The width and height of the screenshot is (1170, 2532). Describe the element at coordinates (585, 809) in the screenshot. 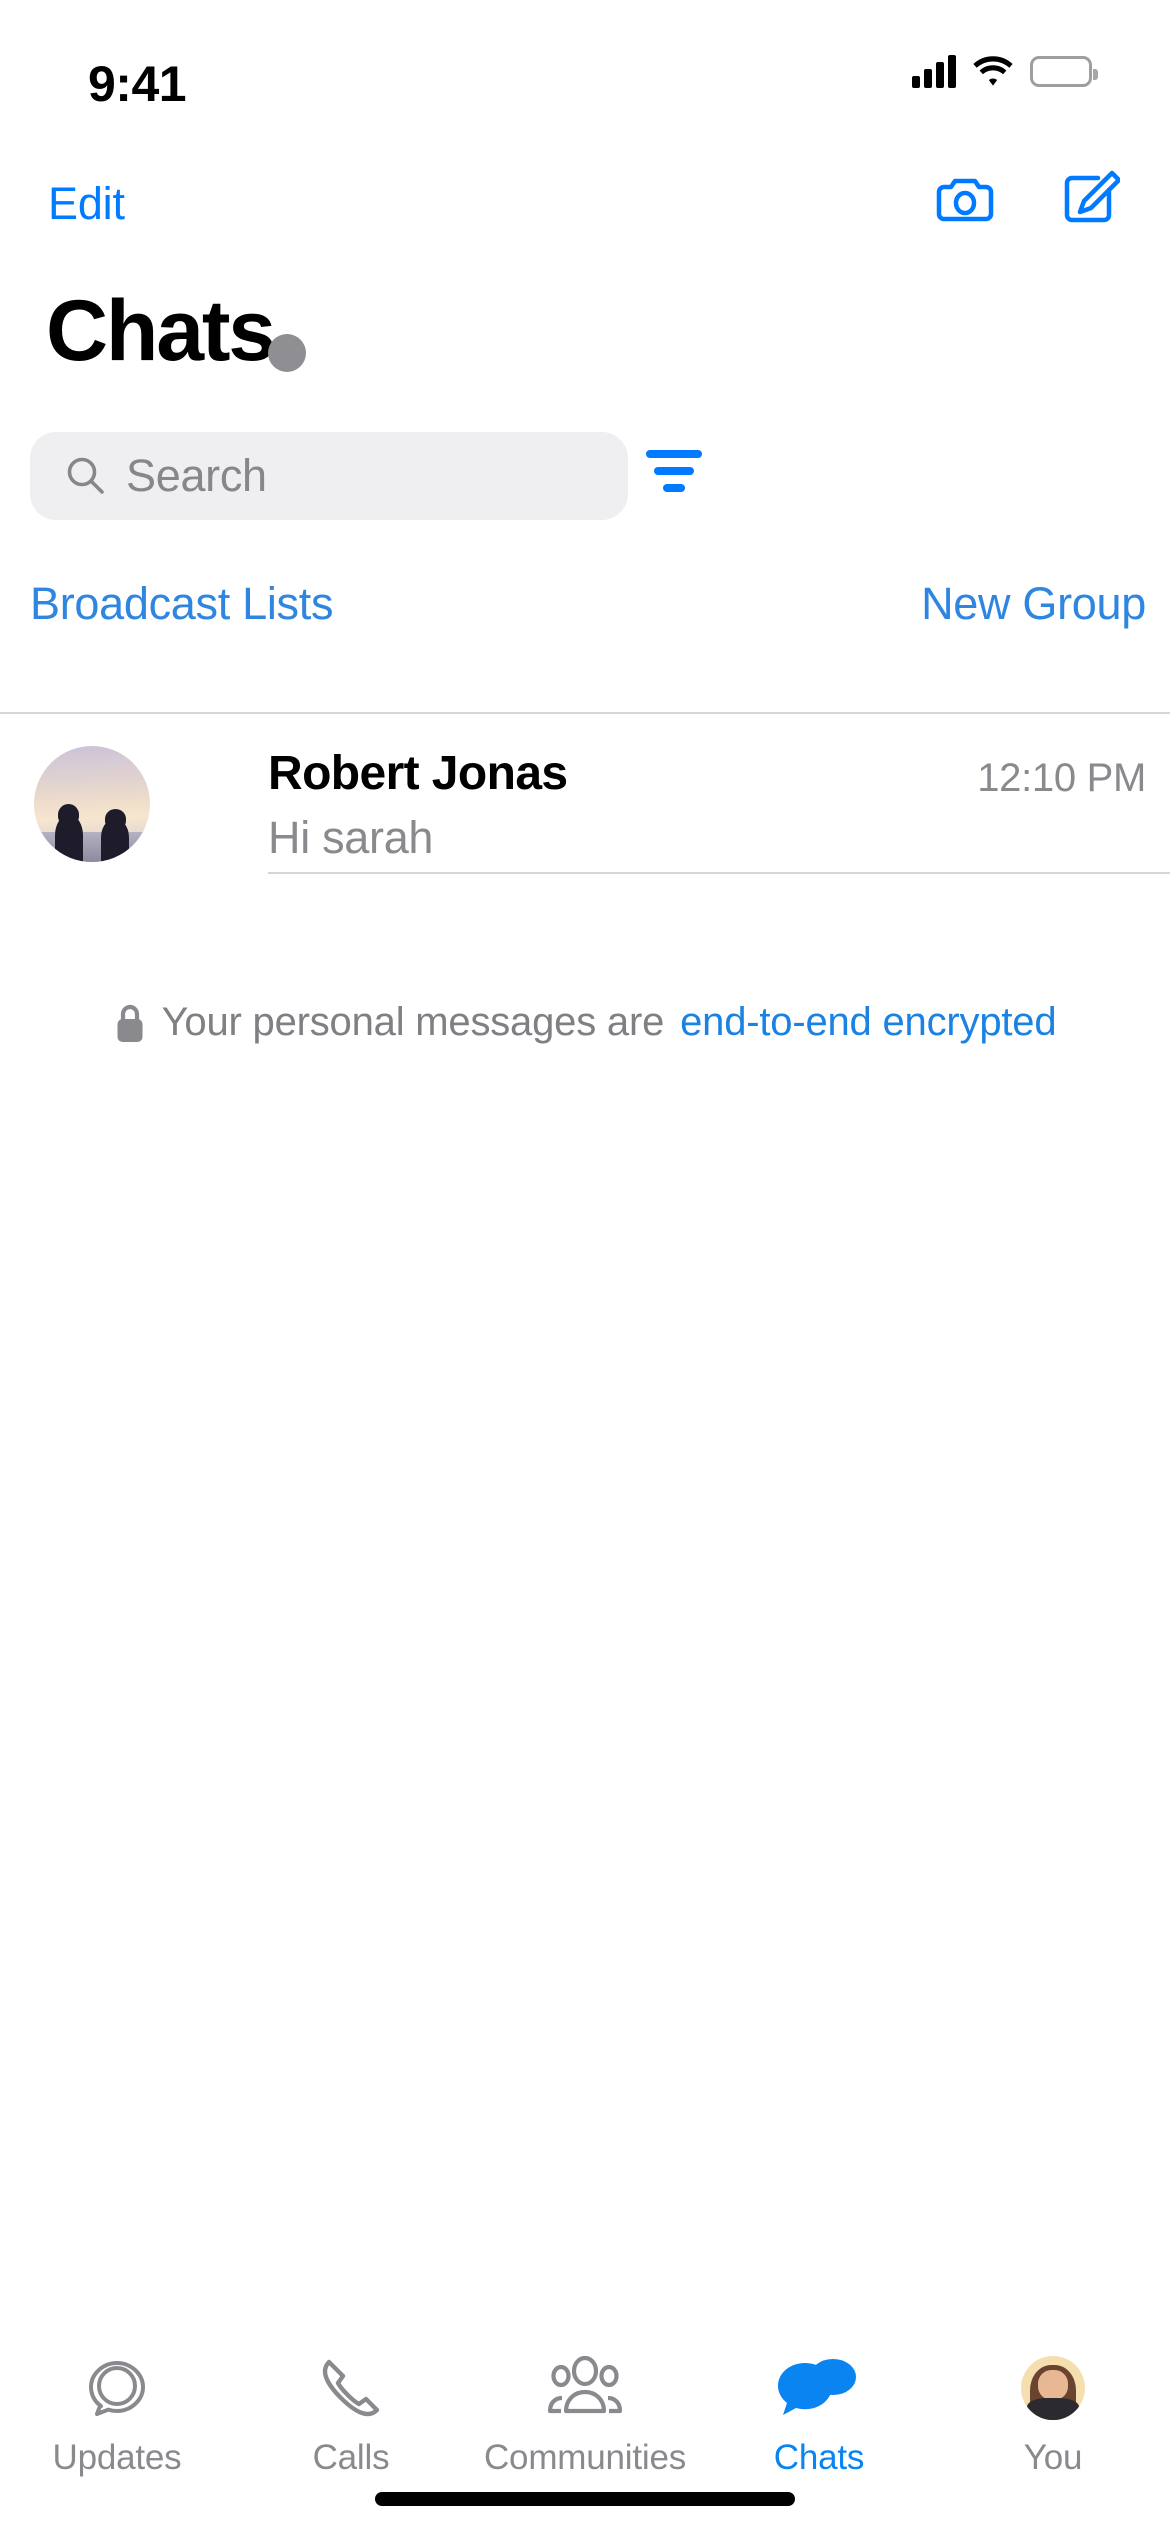

I see `table-row: Robert Jonas Hi sarah 12:10 PM` at that location.